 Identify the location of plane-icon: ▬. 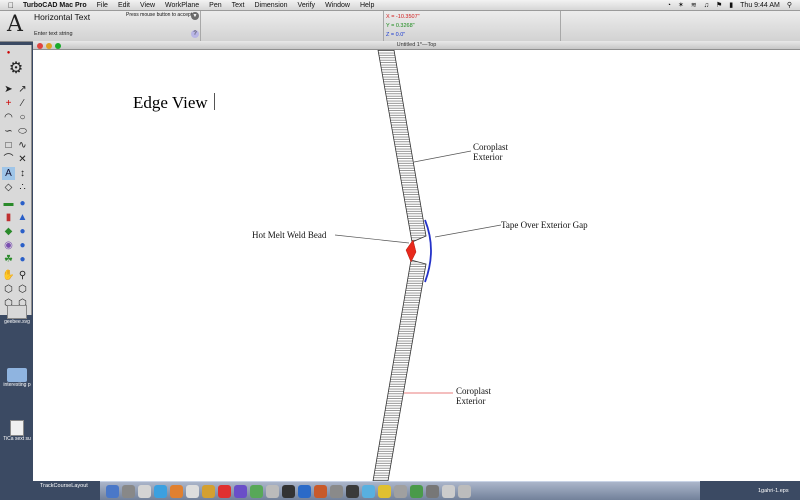
(8, 203).